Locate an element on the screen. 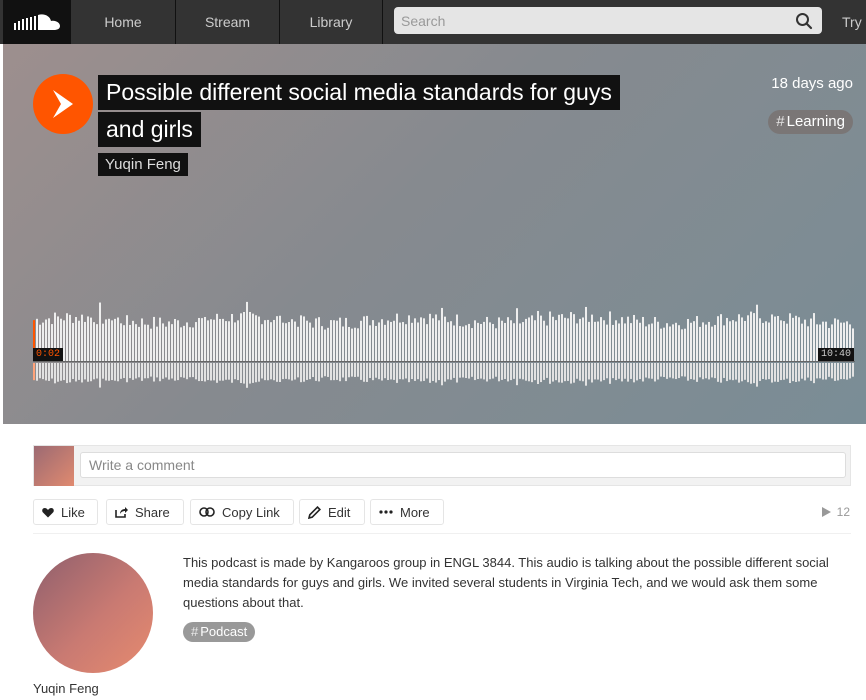 The width and height of the screenshot is (866, 700). genre-tag: # Learning is located at coordinates (810, 122).